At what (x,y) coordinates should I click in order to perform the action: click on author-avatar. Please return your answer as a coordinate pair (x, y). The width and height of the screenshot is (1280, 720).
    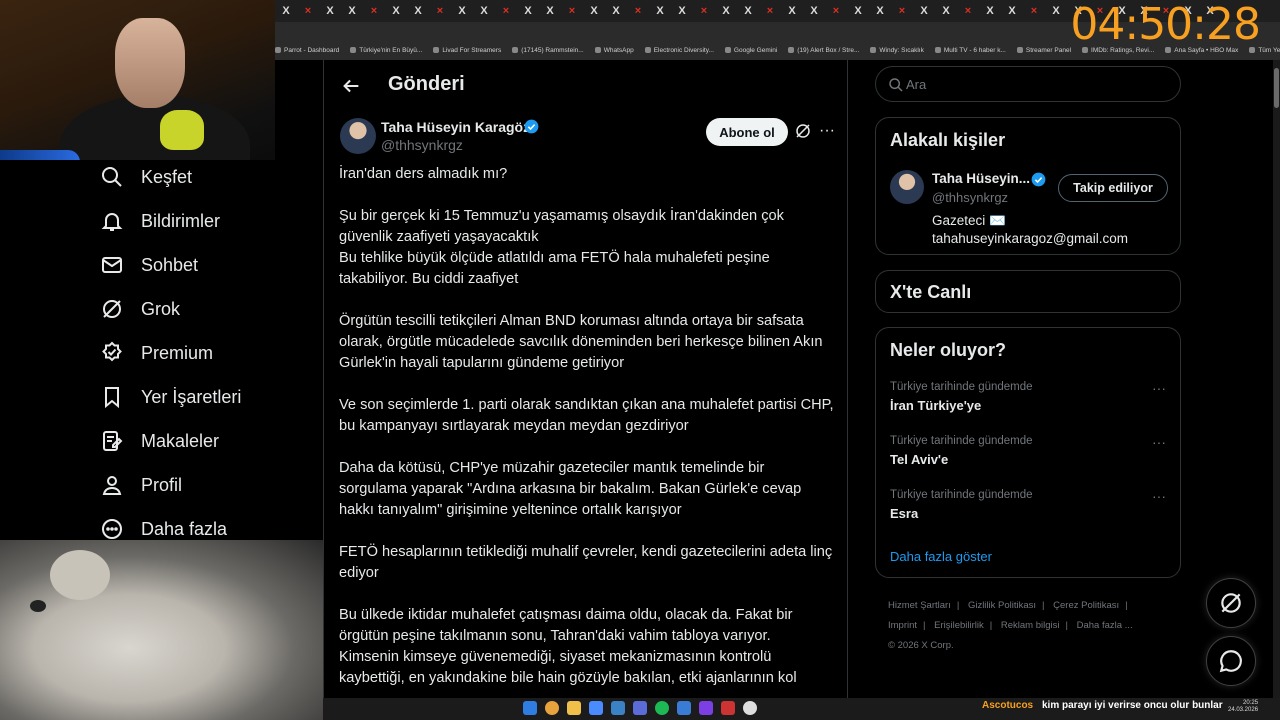
    Looking at the image, I should click on (358, 136).